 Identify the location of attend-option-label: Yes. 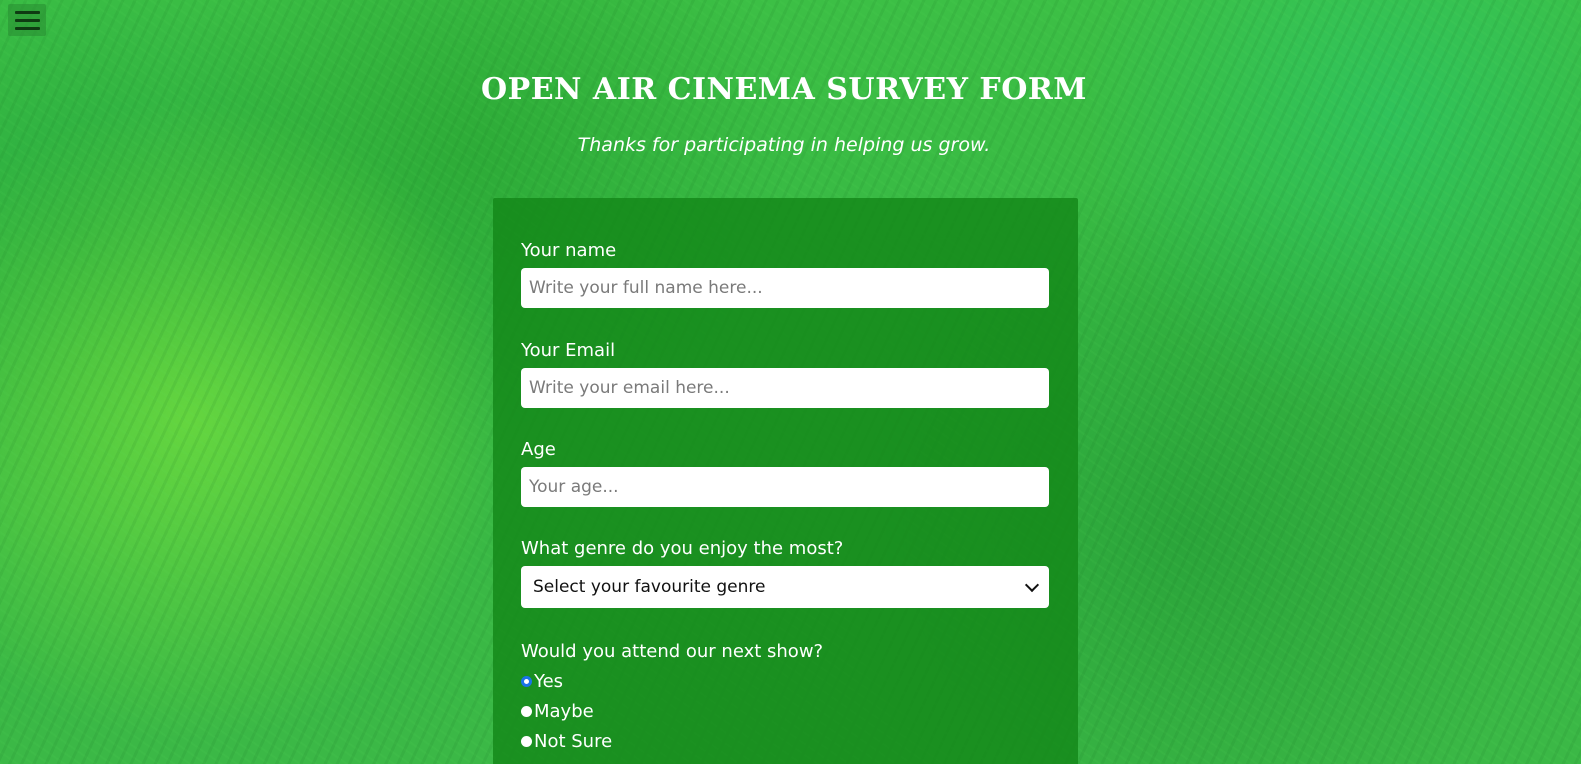
(549, 681).